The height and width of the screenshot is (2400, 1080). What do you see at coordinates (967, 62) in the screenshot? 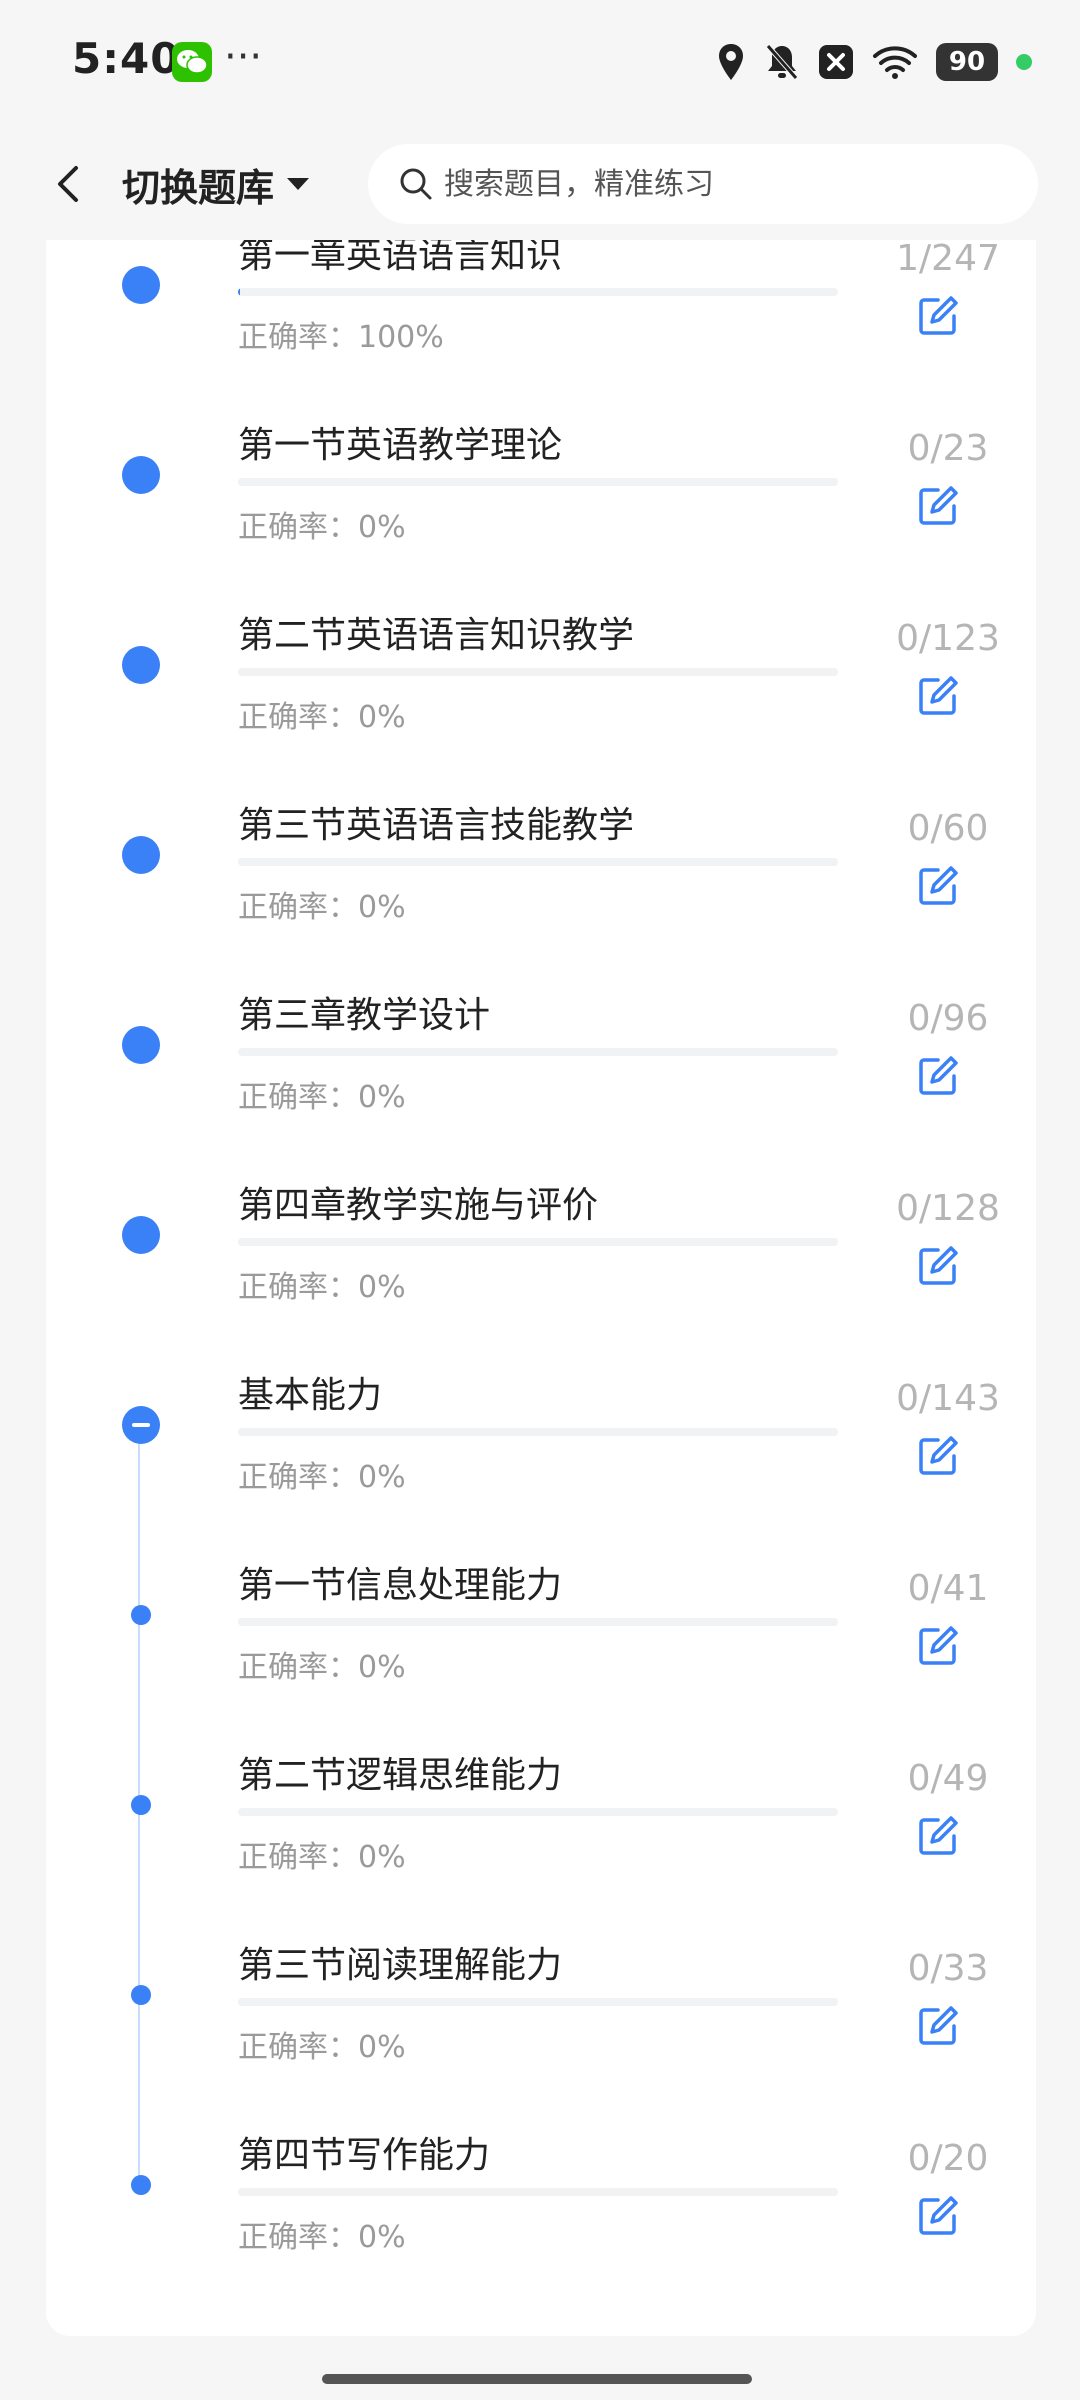
I see `battery-indicator: 90` at bounding box center [967, 62].